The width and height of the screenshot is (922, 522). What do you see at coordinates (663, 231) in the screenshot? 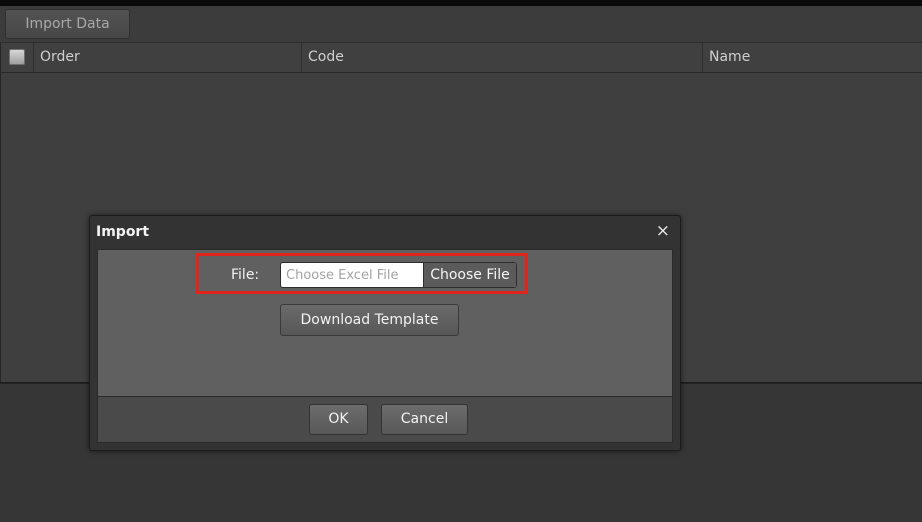
I see `close-icon: ×` at bounding box center [663, 231].